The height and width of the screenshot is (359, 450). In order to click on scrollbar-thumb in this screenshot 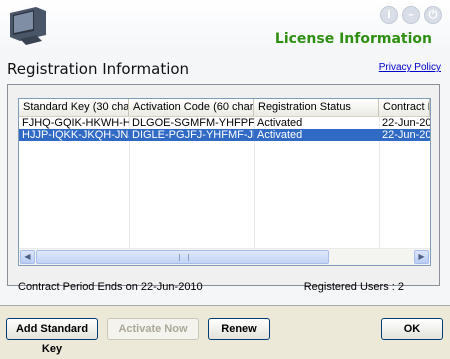, I will do `click(182, 257)`.